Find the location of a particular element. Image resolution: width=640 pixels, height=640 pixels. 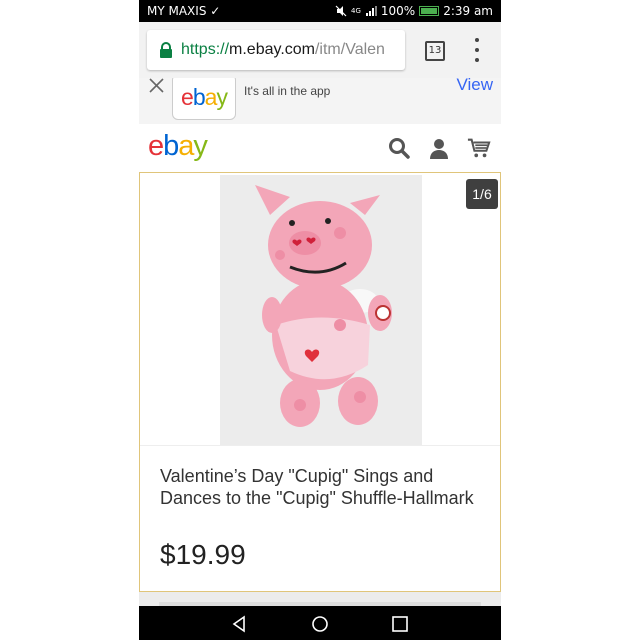

plush-pig-illustration is located at coordinates (321, 310).